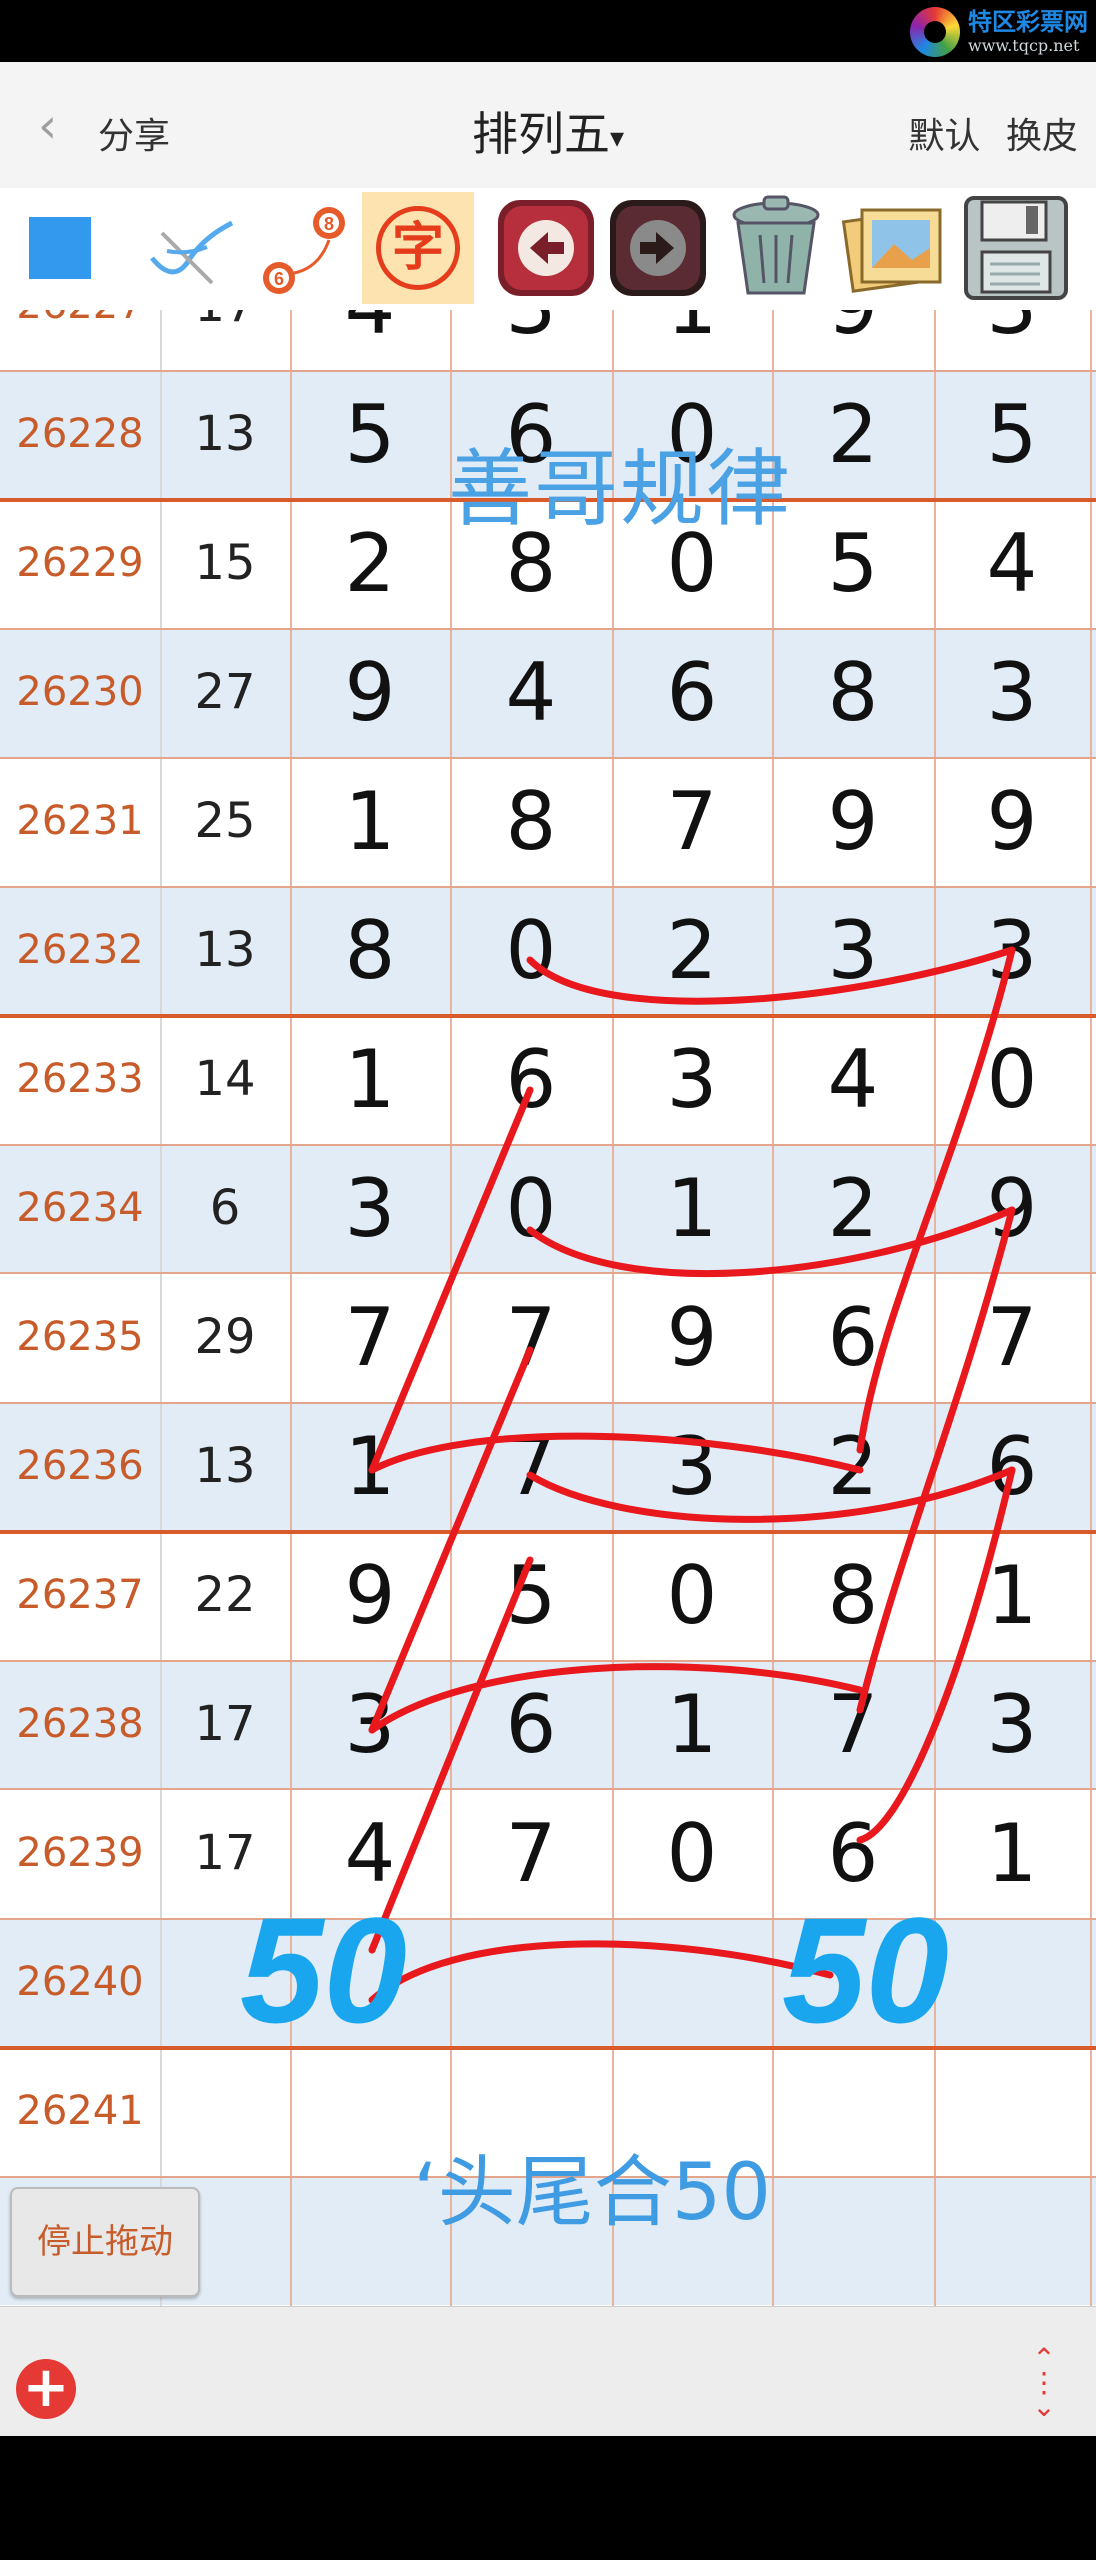 The image size is (1096, 2560). I want to click on number-link-icon: 6 8, so click(304, 248).